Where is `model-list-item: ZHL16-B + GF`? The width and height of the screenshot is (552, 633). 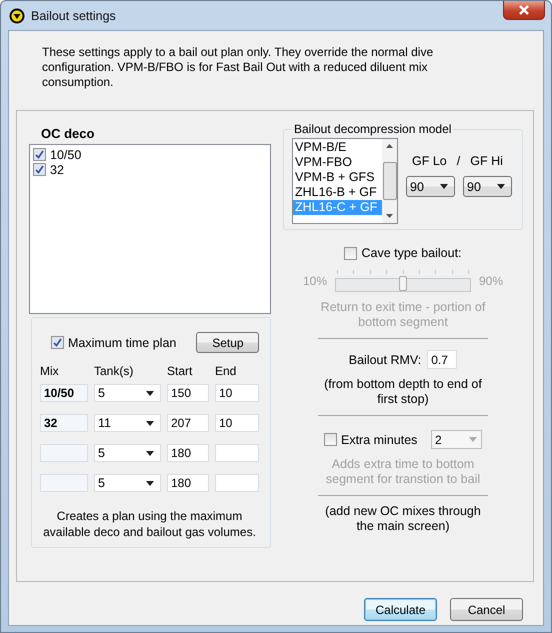
model-list-item: ZHL16-B + GF is located at coordinates (337, 192).